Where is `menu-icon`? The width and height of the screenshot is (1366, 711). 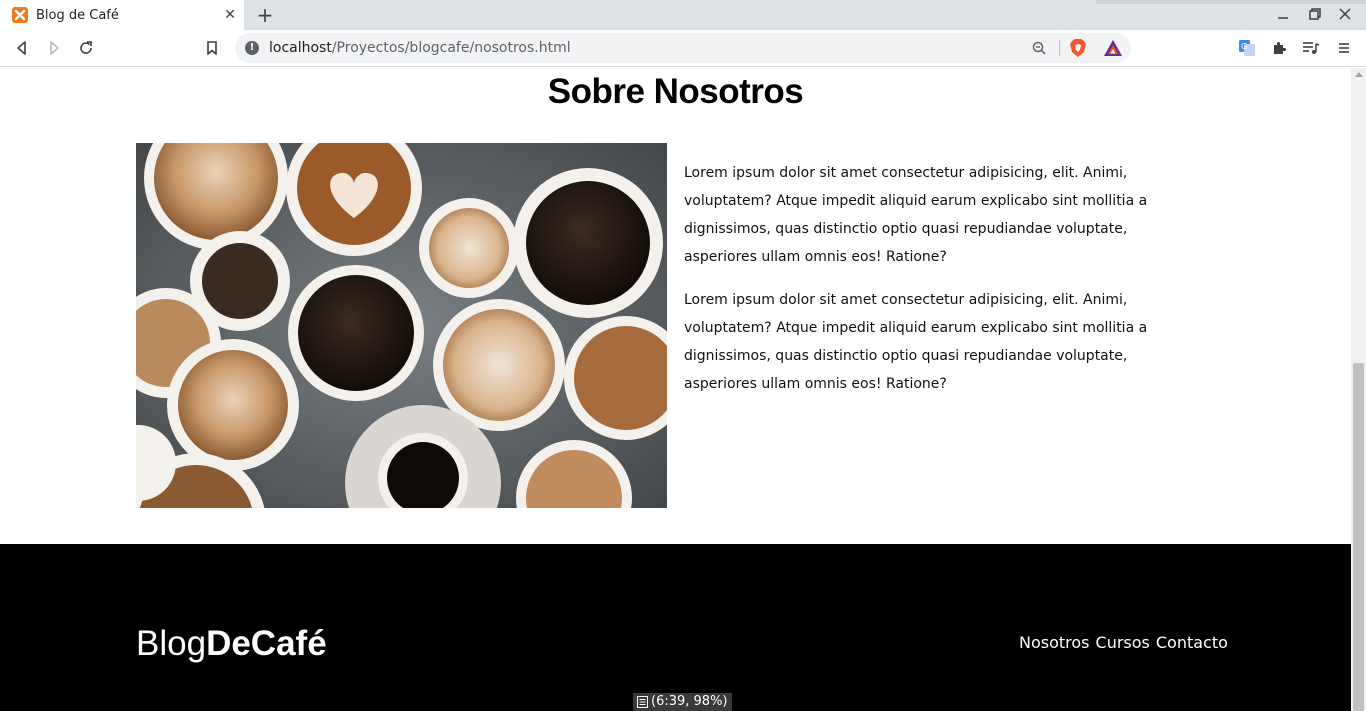 menu-icon is located at coordinates (1344, 48).